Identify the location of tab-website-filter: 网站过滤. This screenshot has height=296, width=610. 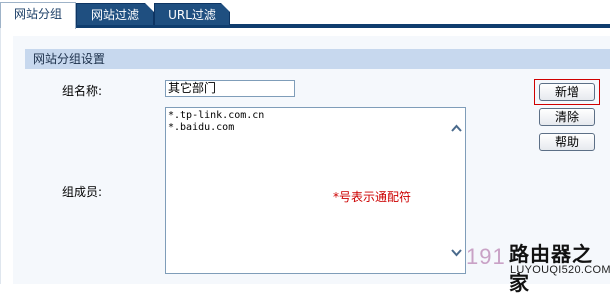
(115, 14).